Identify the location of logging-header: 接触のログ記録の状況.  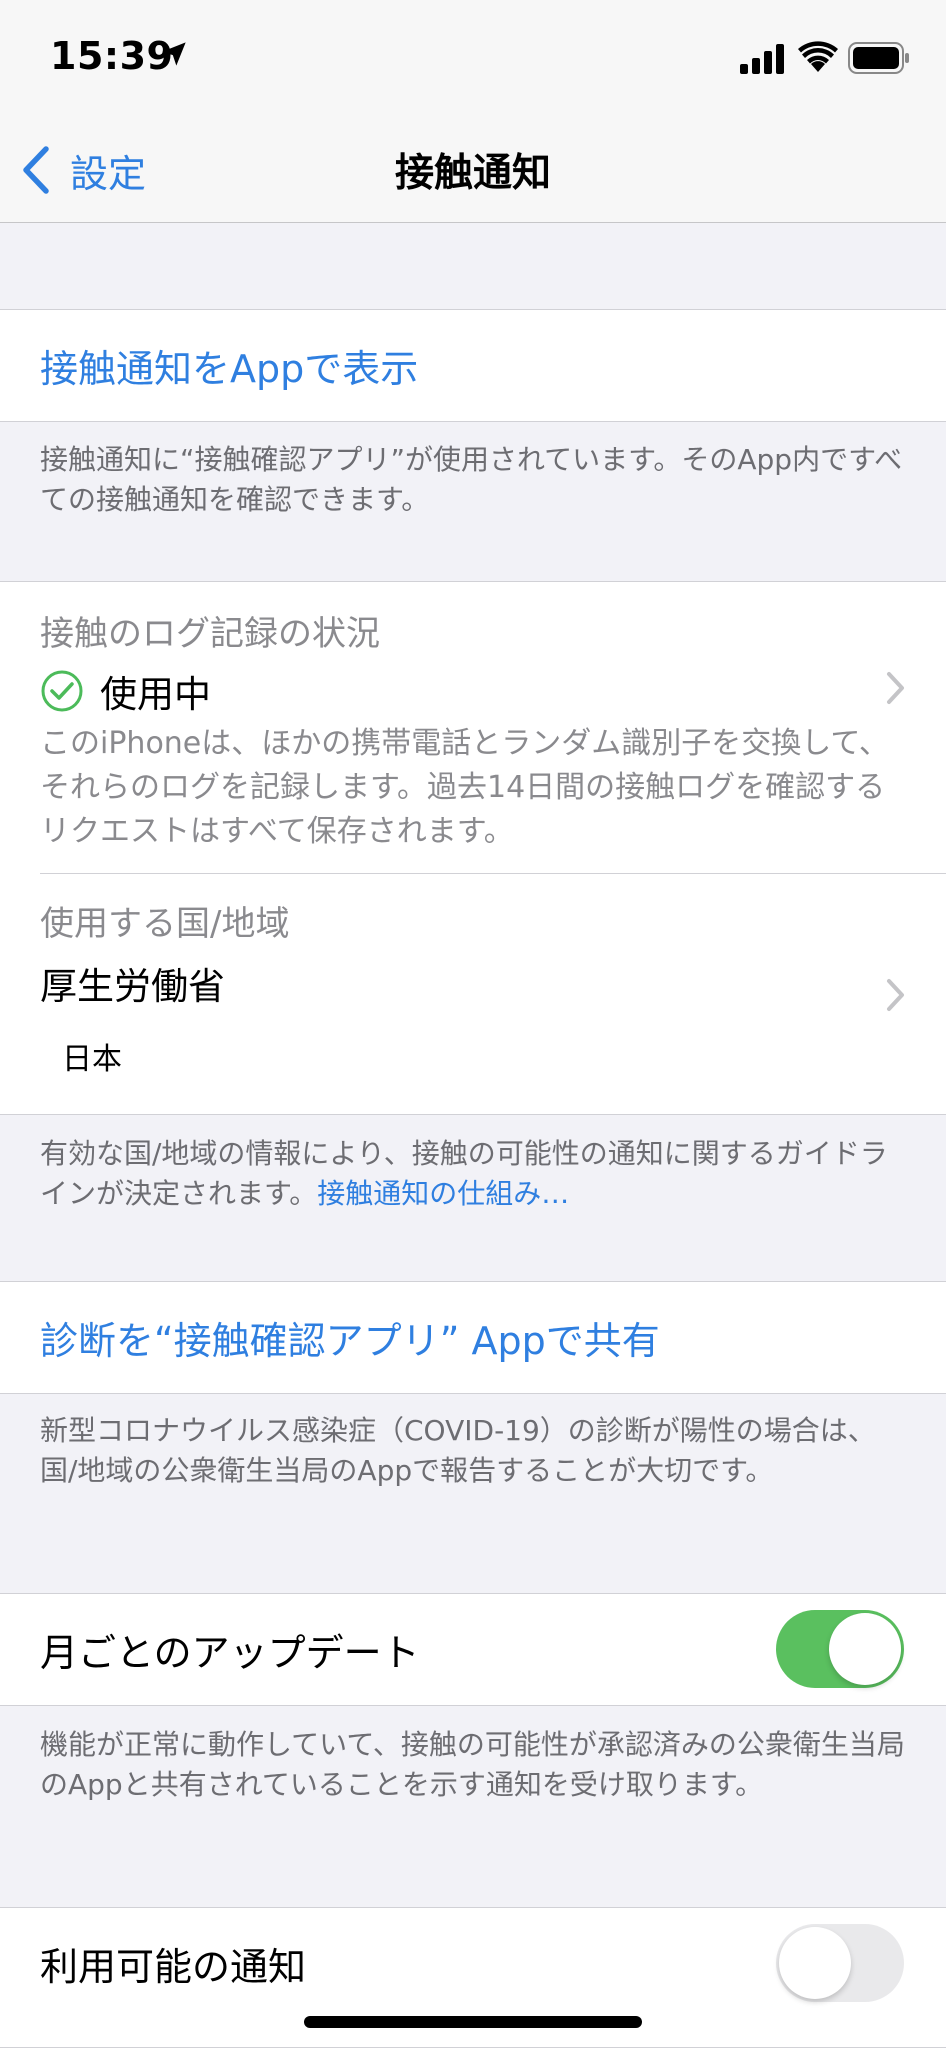
(210, 634).